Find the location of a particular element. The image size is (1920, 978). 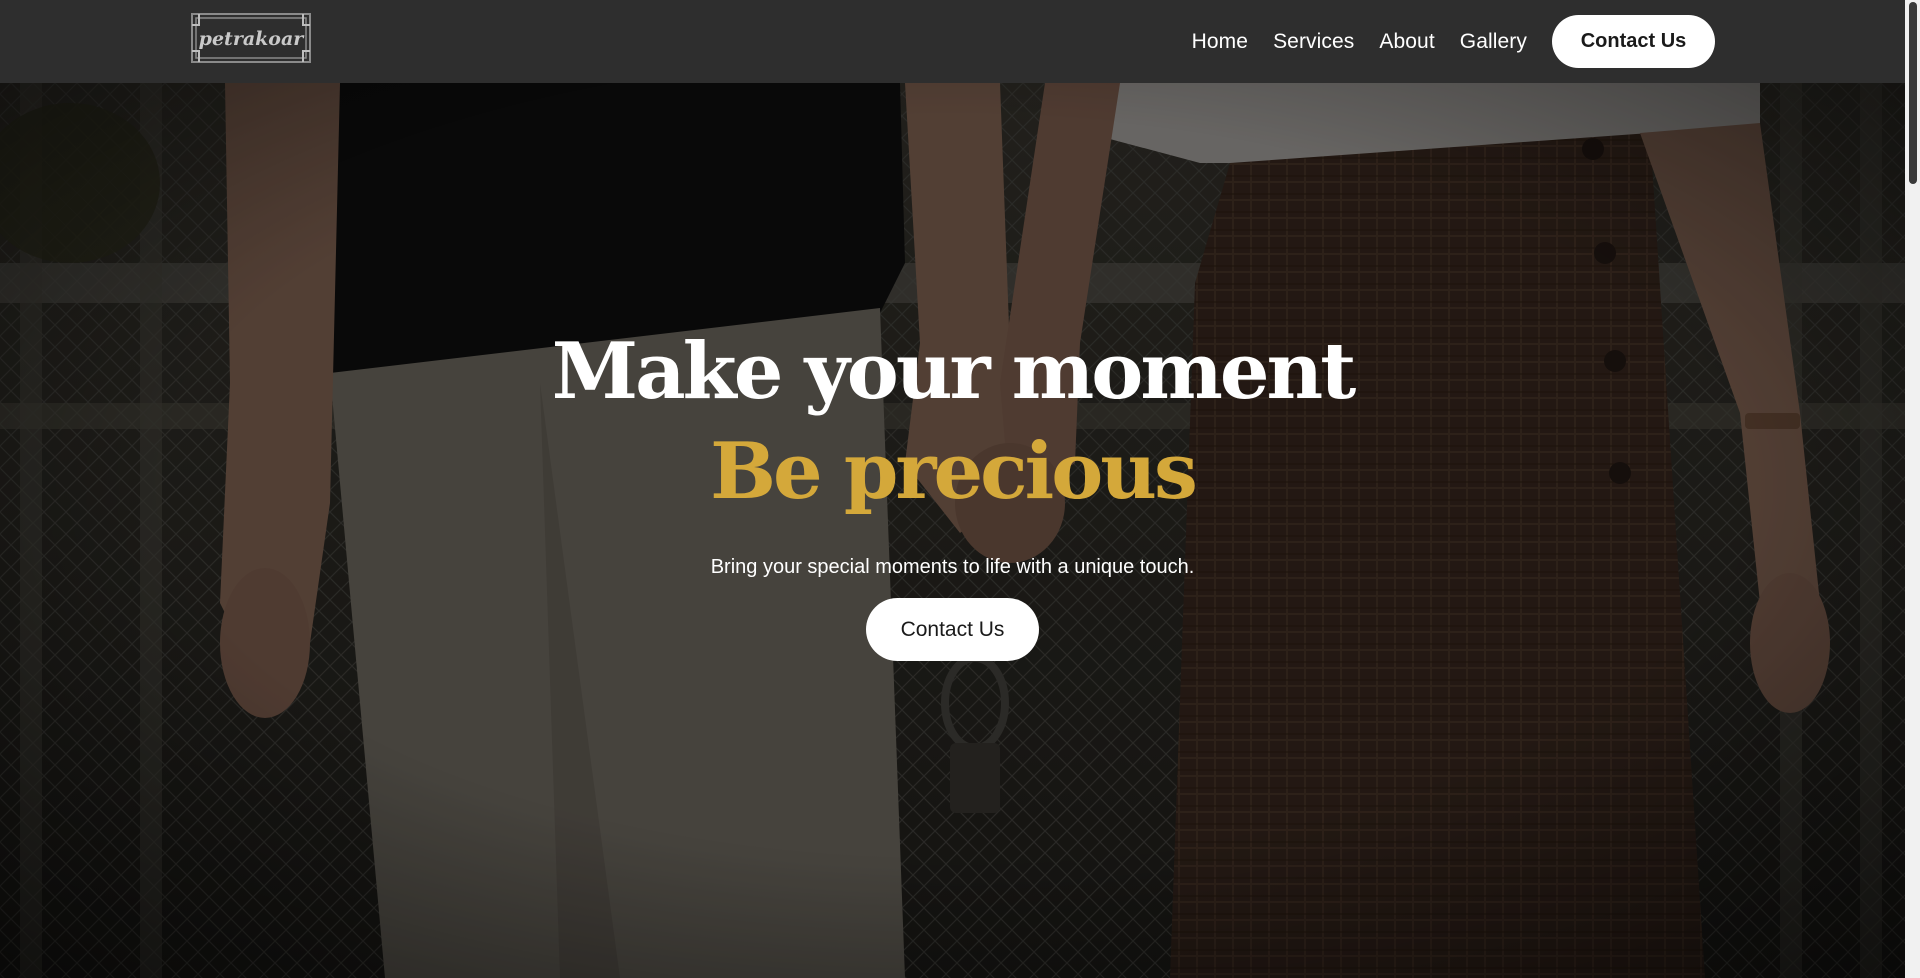

logo-mark: petrakoar is located at coordinates (251, 38).